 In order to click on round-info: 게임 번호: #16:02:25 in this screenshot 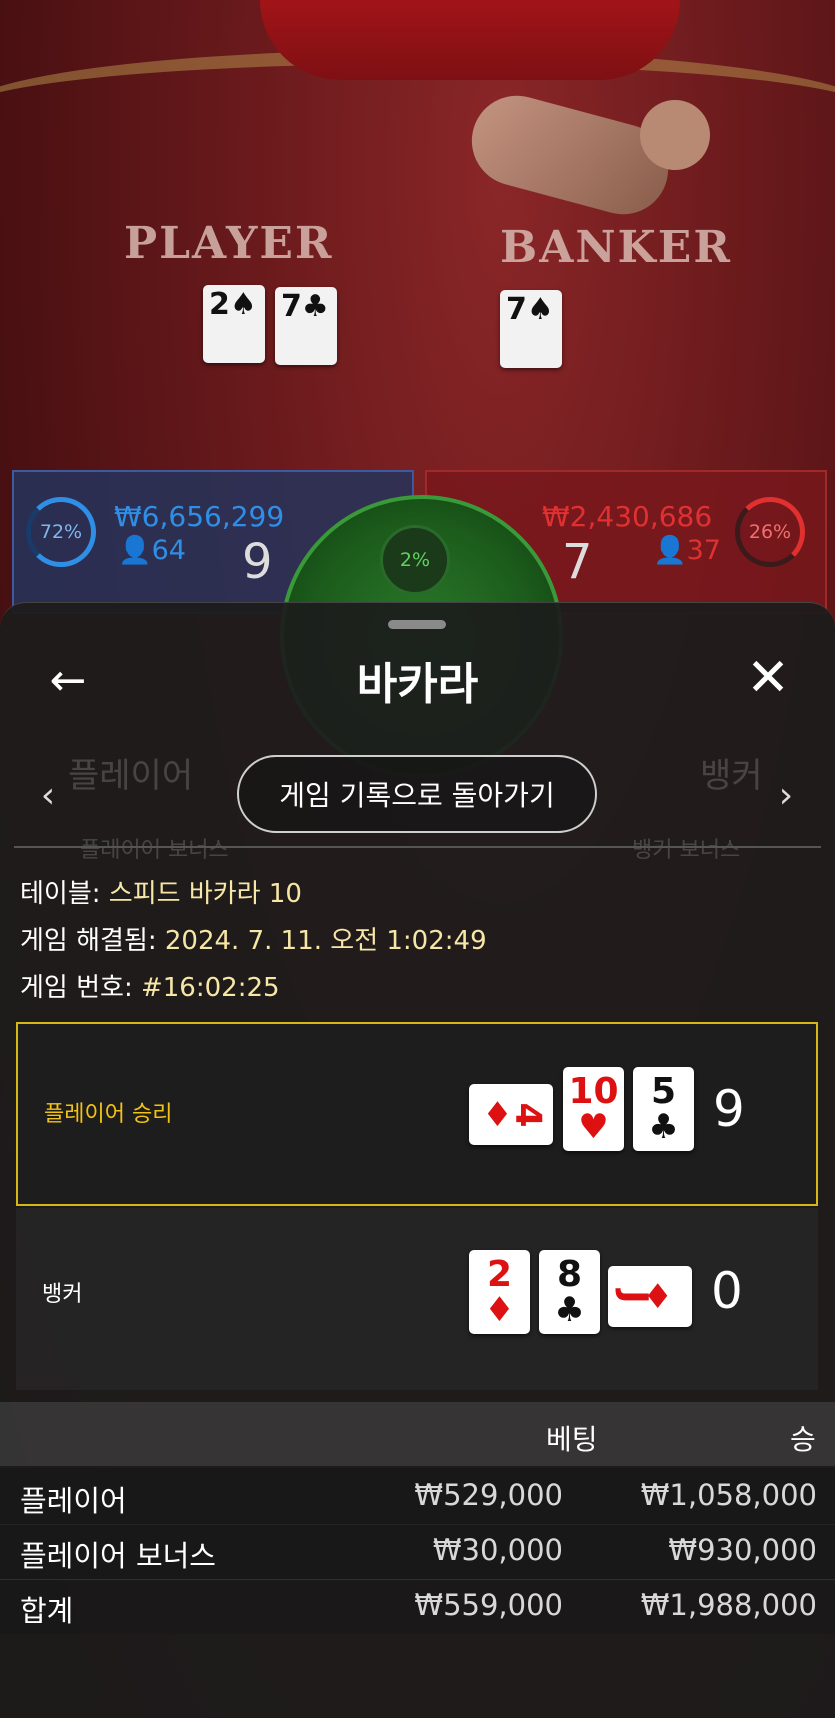, I will do `click(150, 988)`.